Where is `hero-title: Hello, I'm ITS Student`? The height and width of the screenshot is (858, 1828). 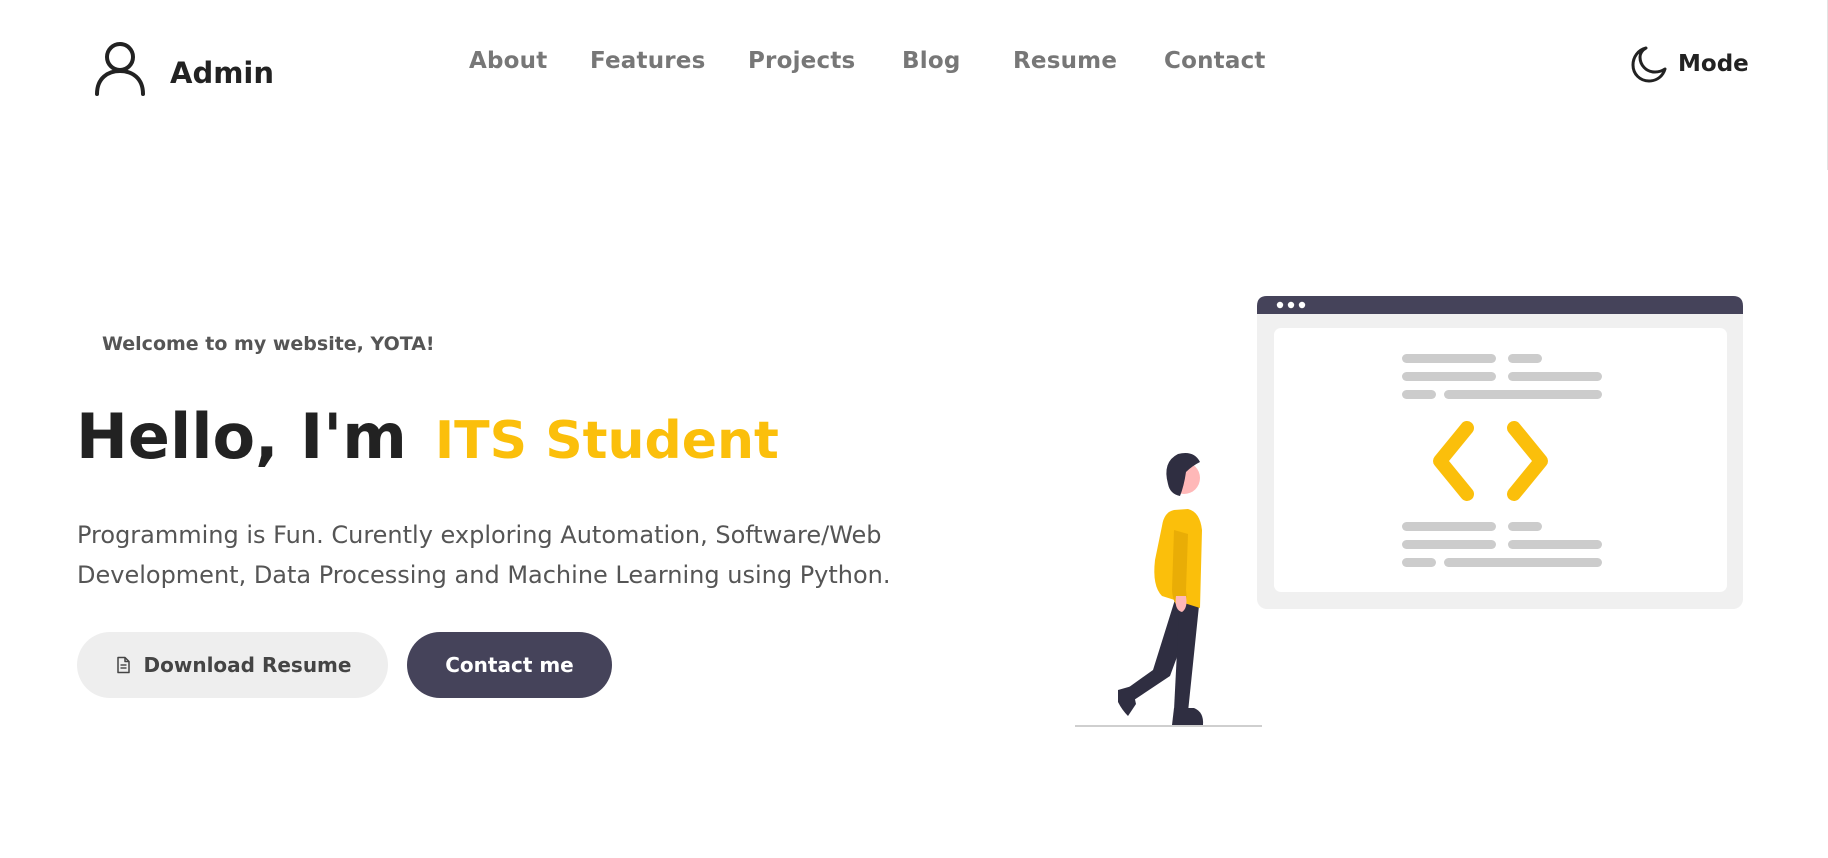 hero-title: Hello, I'm ITS Student is located at coordinates (427, 436).